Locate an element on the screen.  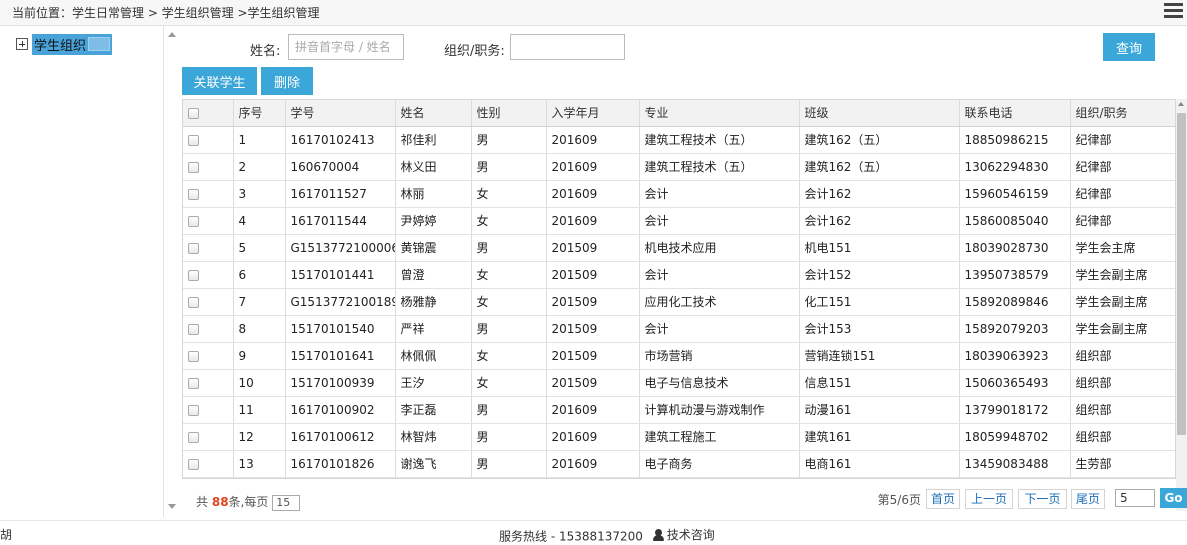
name-search-input is located at coordinates (346, 47).